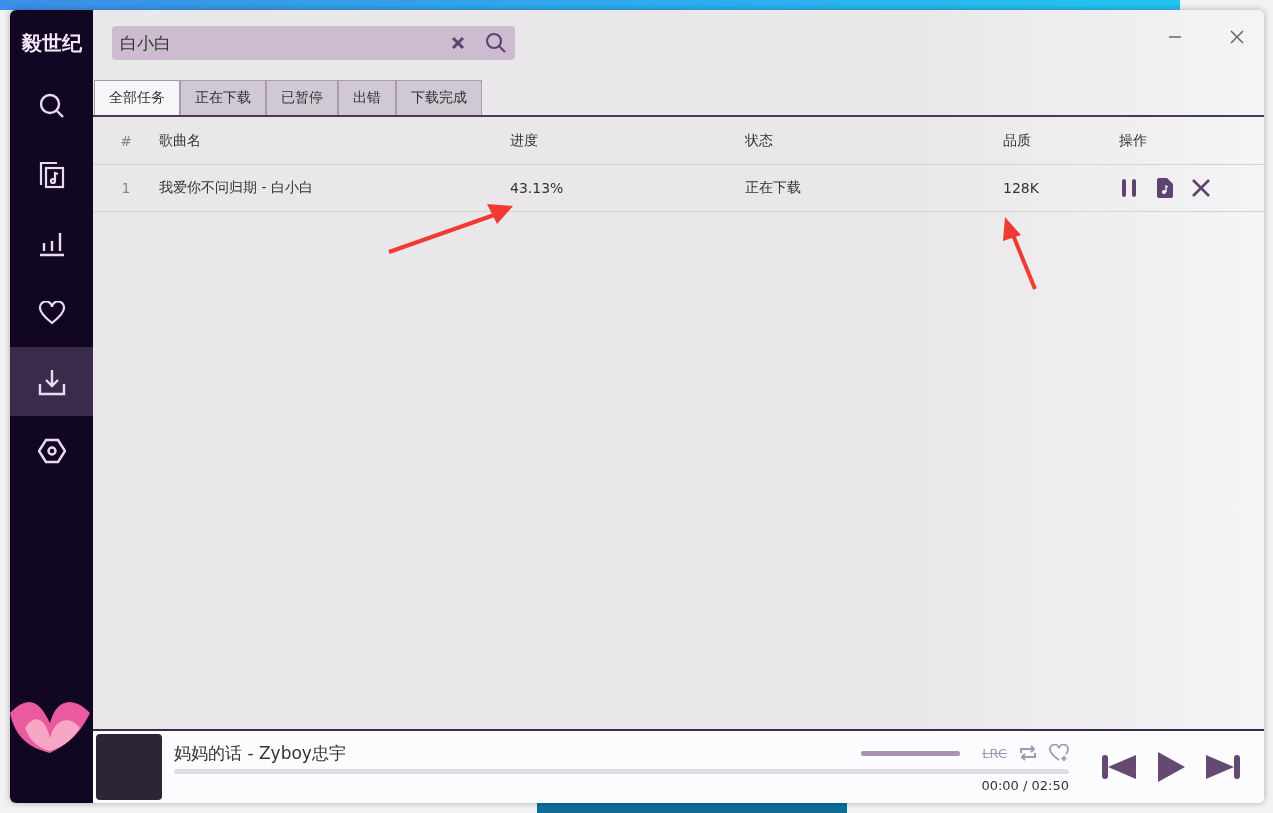  Describe the element at coordinates (1028, 753) in the screenshot. I see `repeat-icon` at that location.